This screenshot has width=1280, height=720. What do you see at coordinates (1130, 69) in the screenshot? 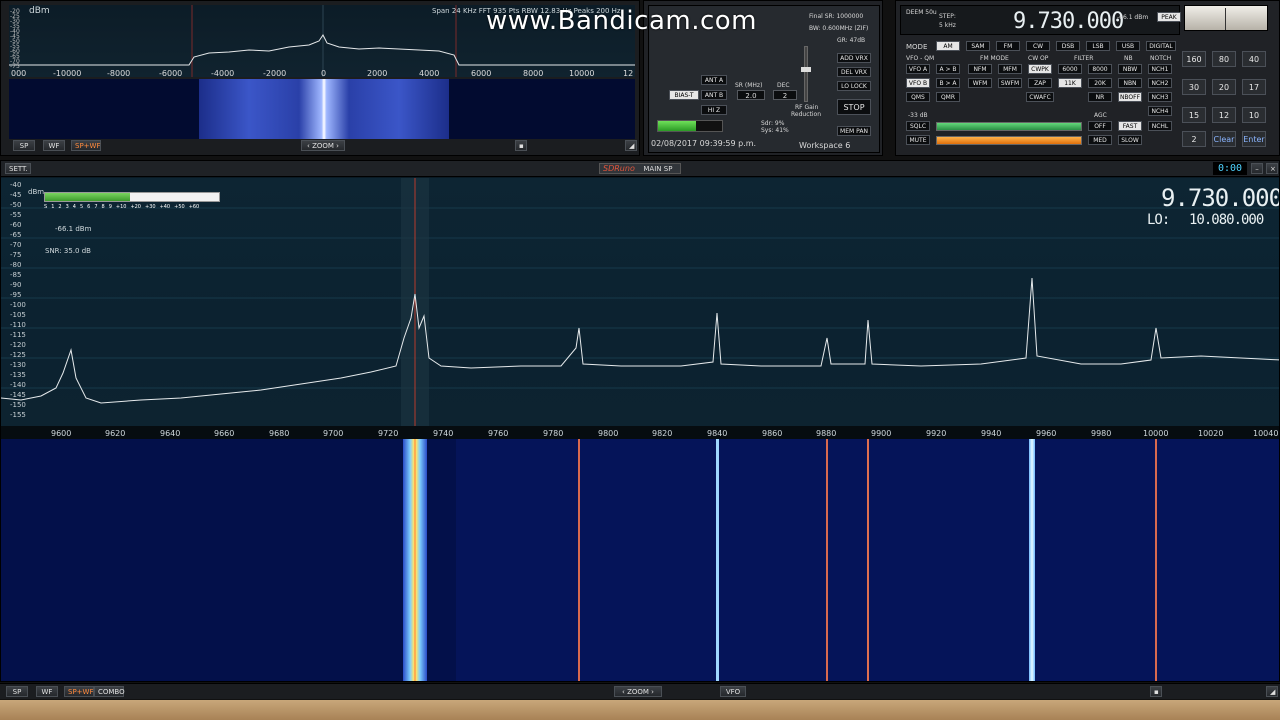
I see `nbw-button: NBW` at bounding box center [1130, 69].